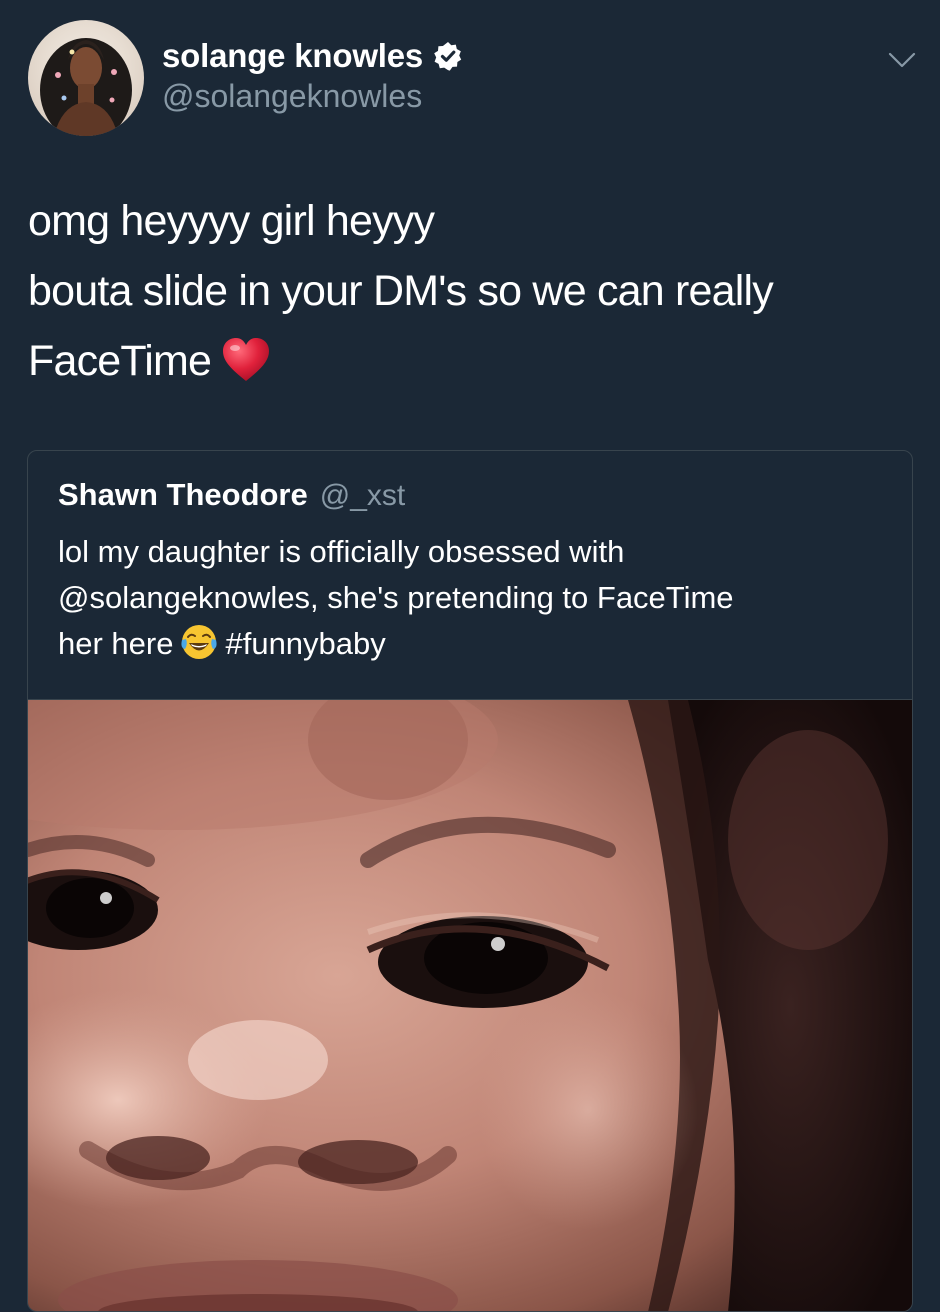  I want to click on avatar, so click(86, 78).